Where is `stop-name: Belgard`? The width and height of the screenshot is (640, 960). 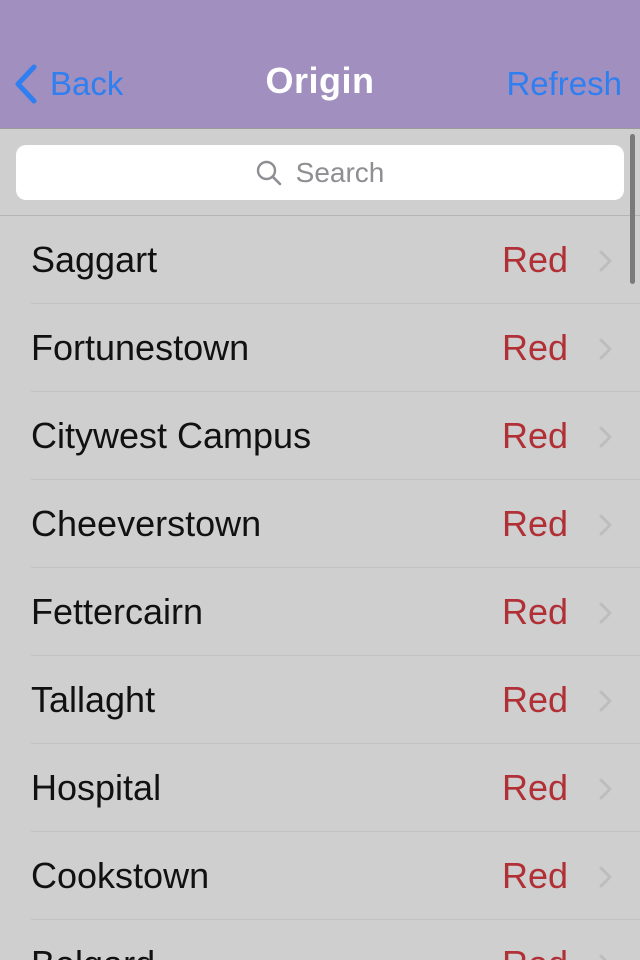
stop-name: Belgard is located at coordinates (93, 940).